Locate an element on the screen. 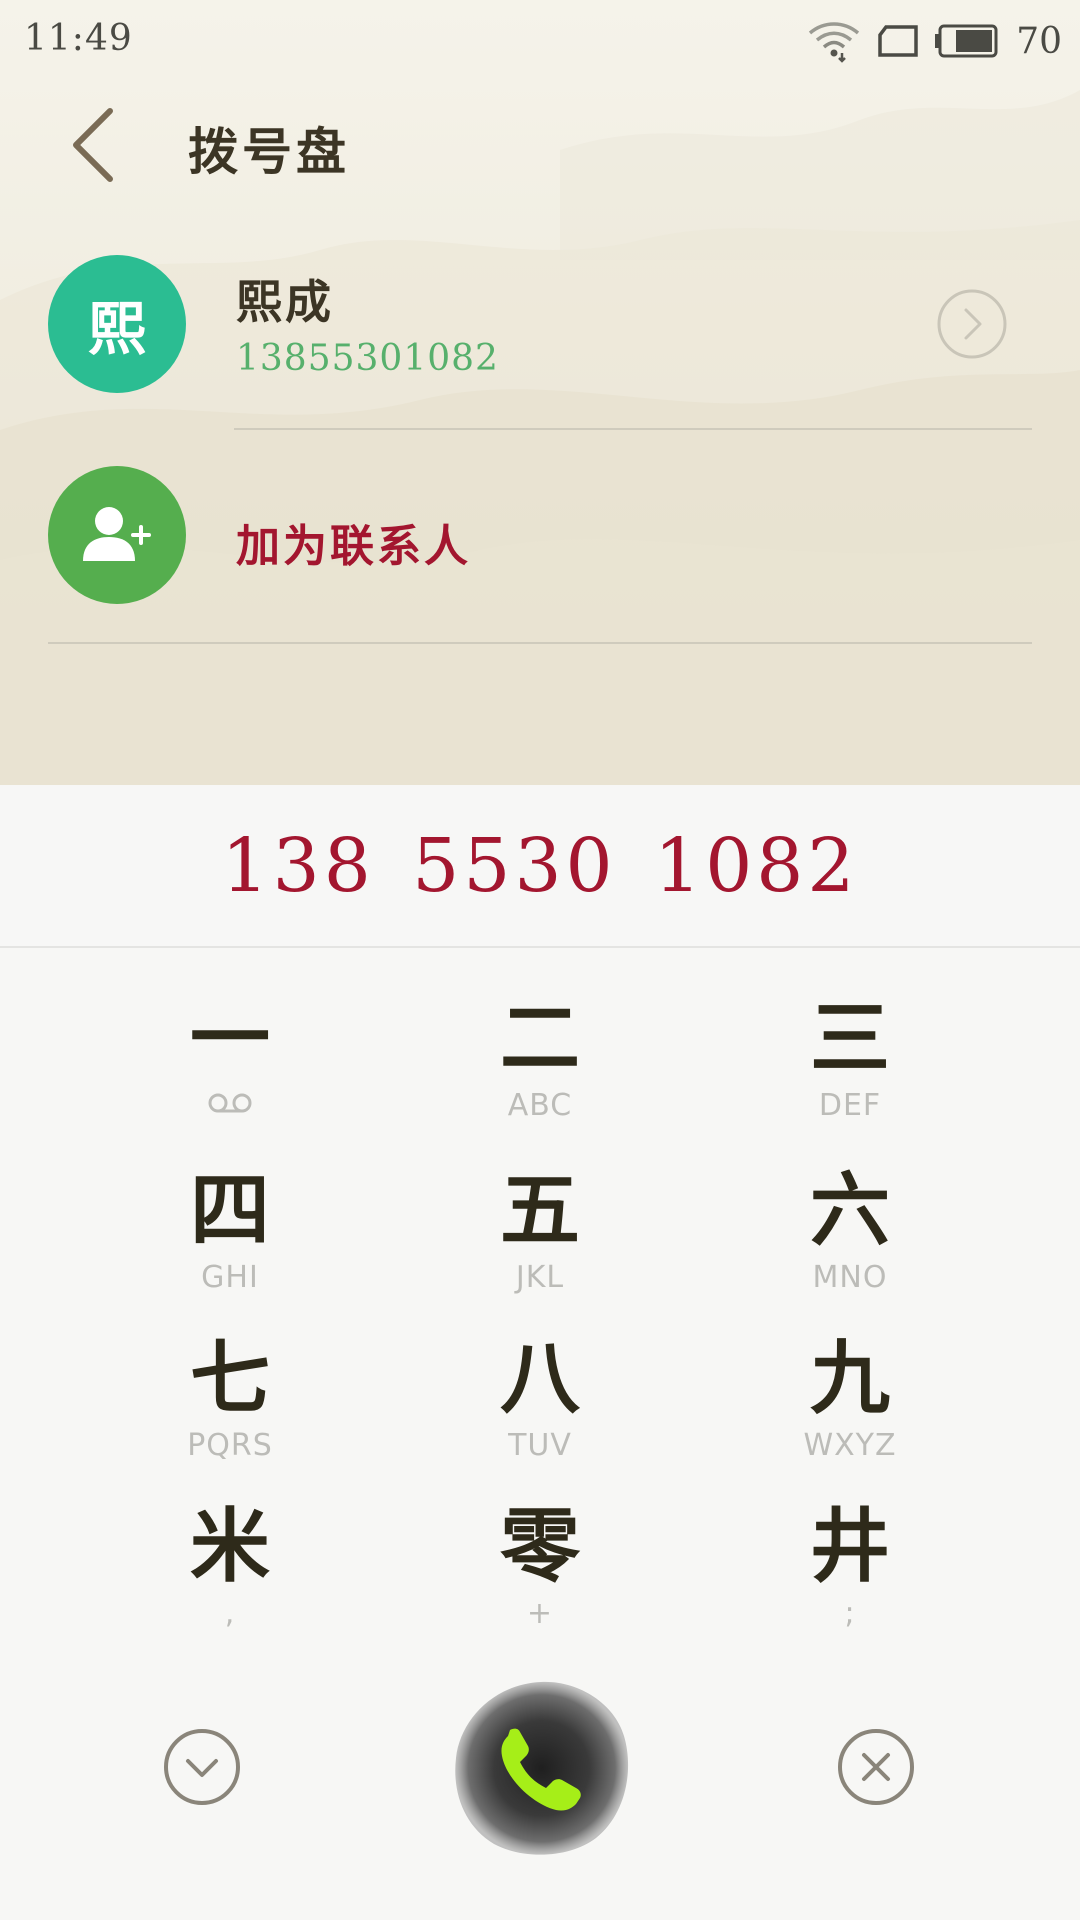 This screenshot has width=1080, height=1920. key-star: 米 , is located at coordinates (230, 1578).